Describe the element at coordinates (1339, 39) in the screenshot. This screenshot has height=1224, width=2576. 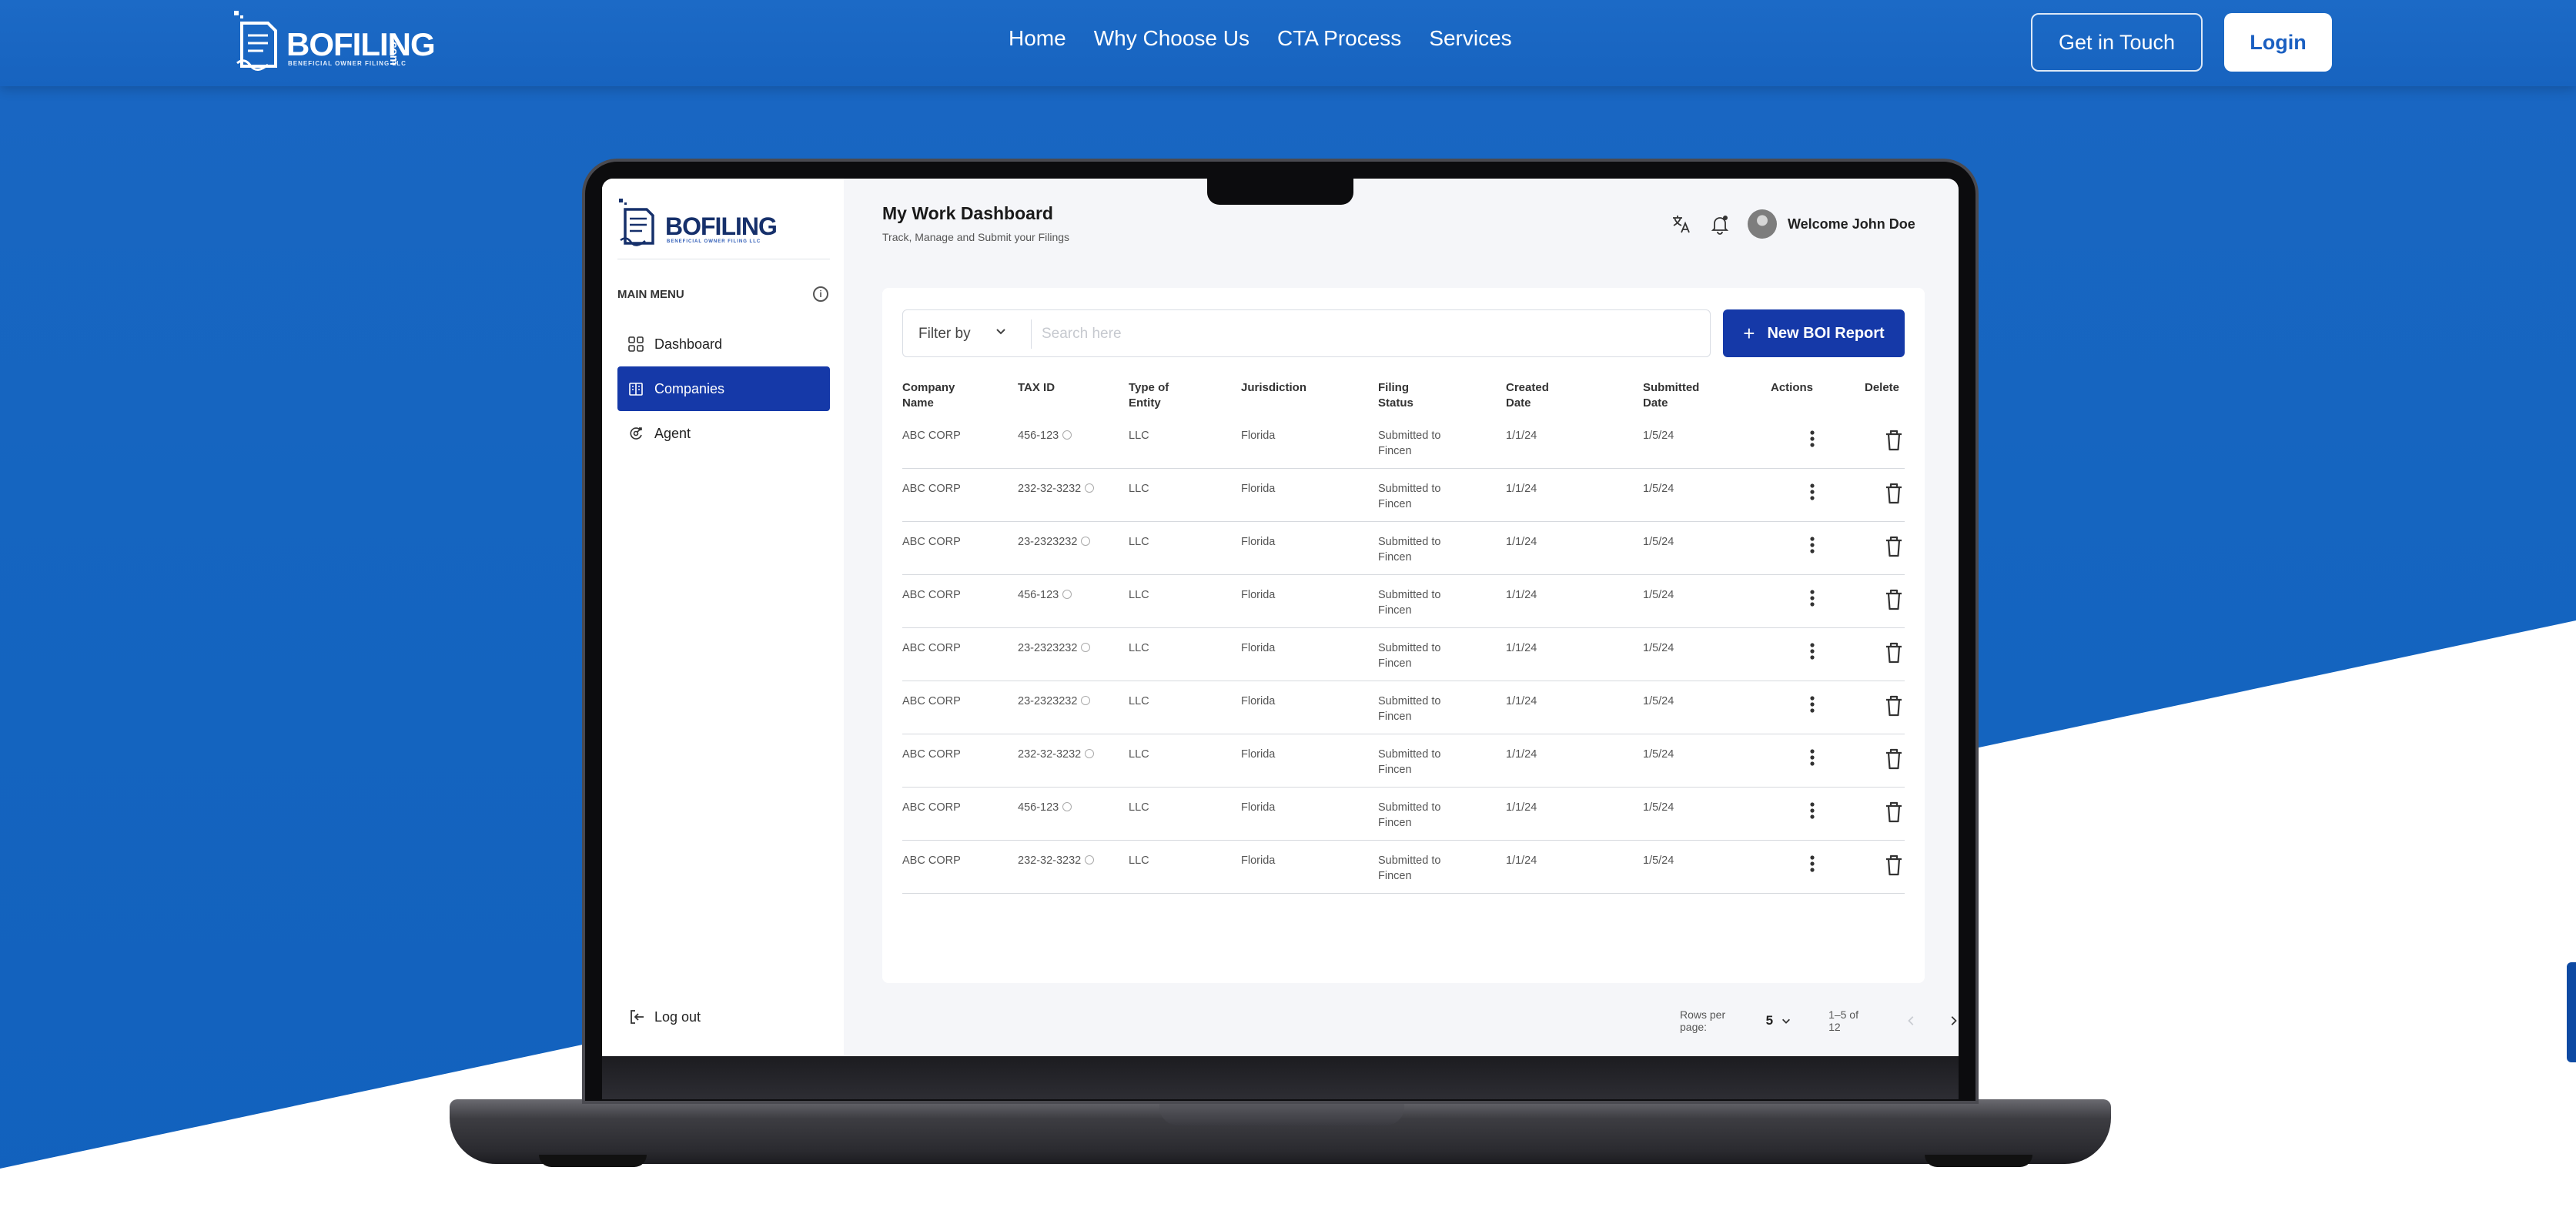
I see `nav-cta-process: CTA Process` at that location.